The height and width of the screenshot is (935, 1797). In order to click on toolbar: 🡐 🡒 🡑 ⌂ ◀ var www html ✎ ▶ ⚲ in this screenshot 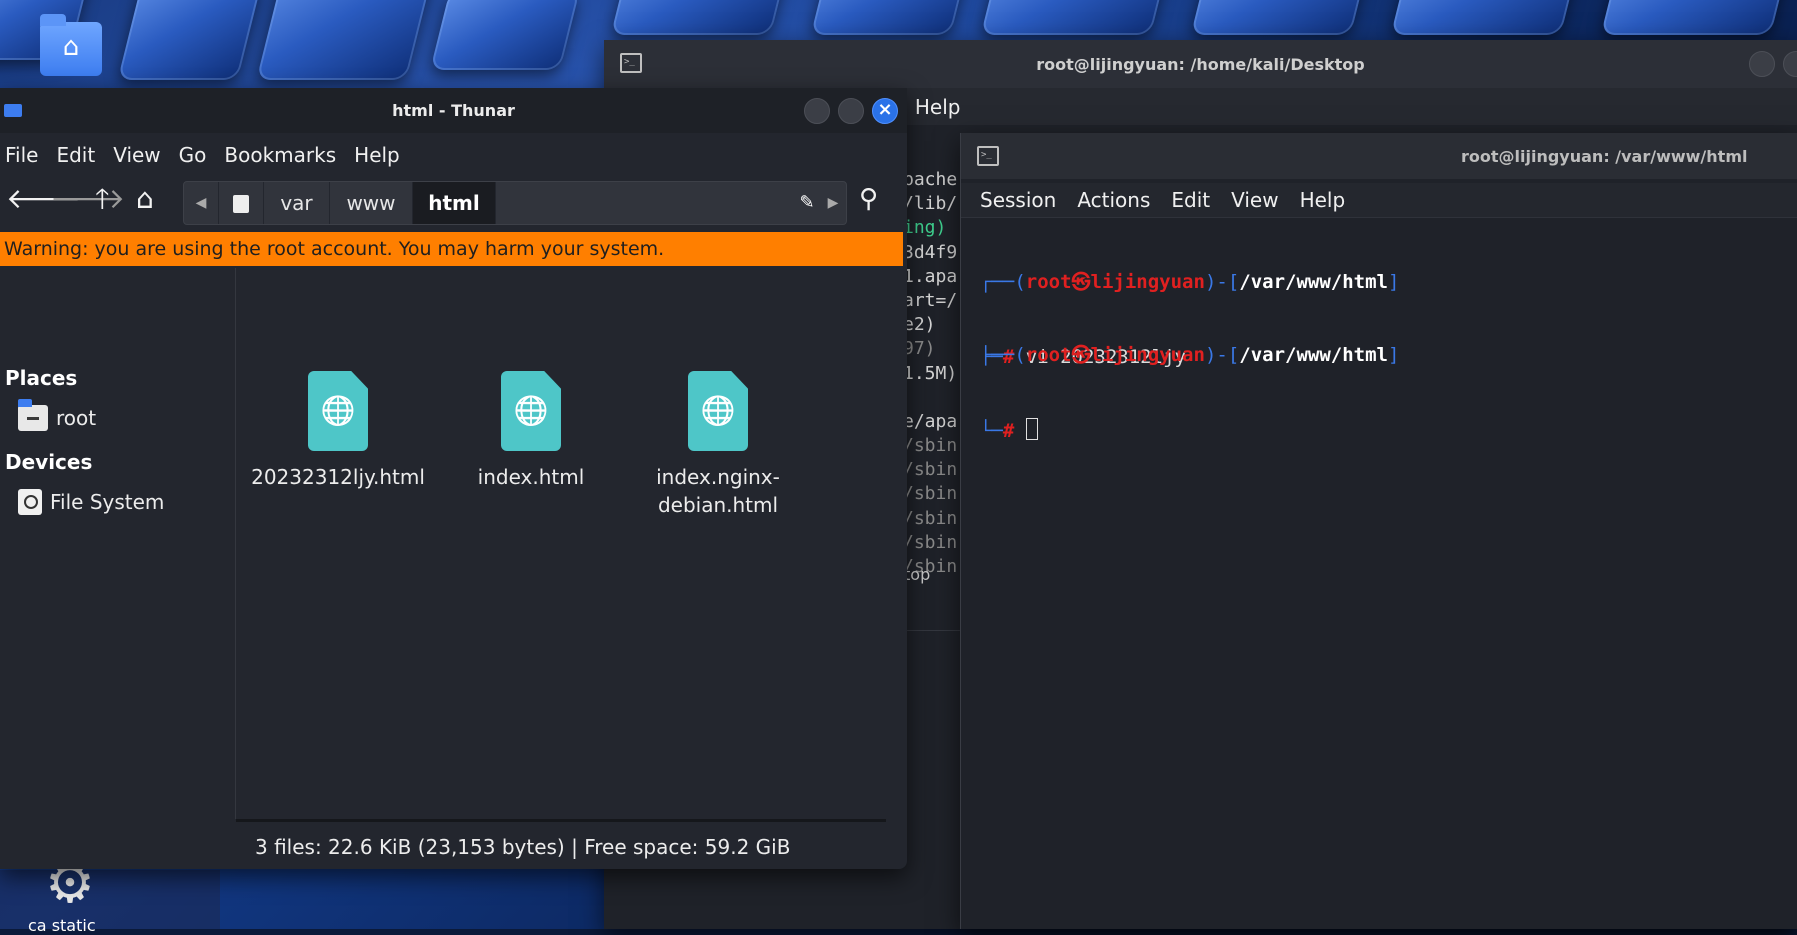, I will do `click(453, 201)`.